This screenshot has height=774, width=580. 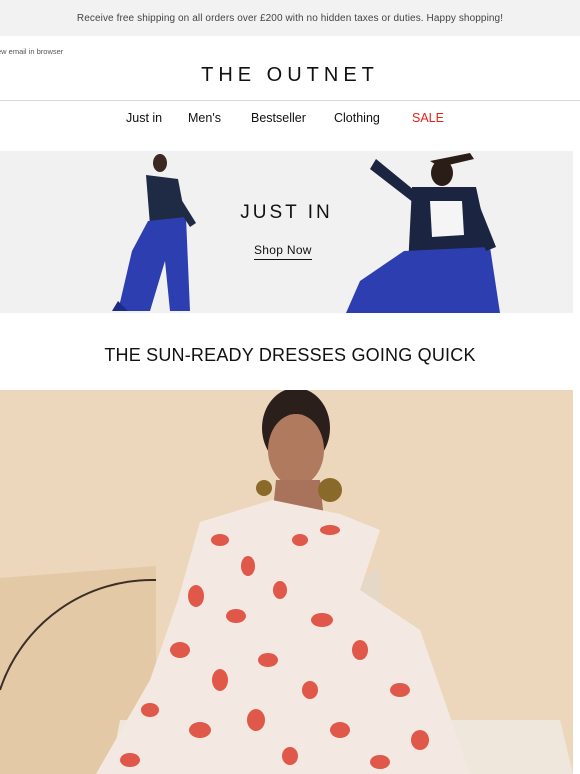 I want to click on nav-item-clothing: Clothing, so click(x=357, y=118).